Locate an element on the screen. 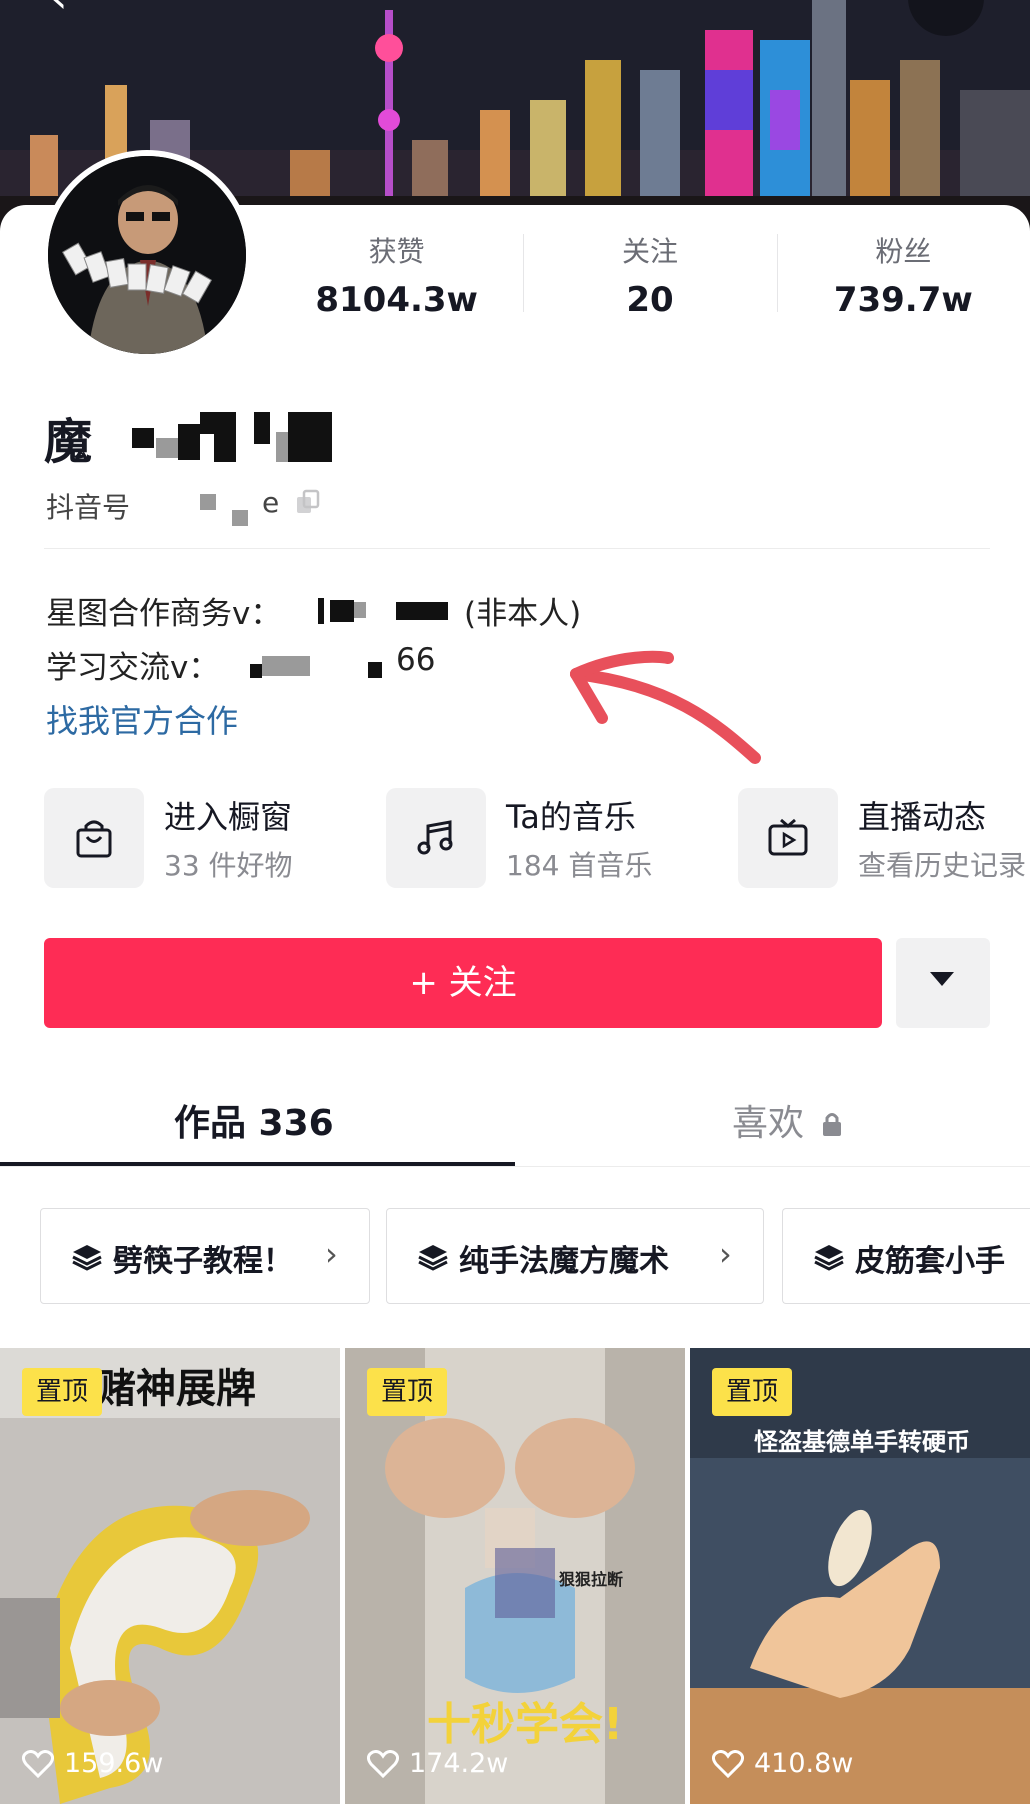  video-overlay-title: 怪盗基德单手转硬币 is located at coordinates (862, 1442).